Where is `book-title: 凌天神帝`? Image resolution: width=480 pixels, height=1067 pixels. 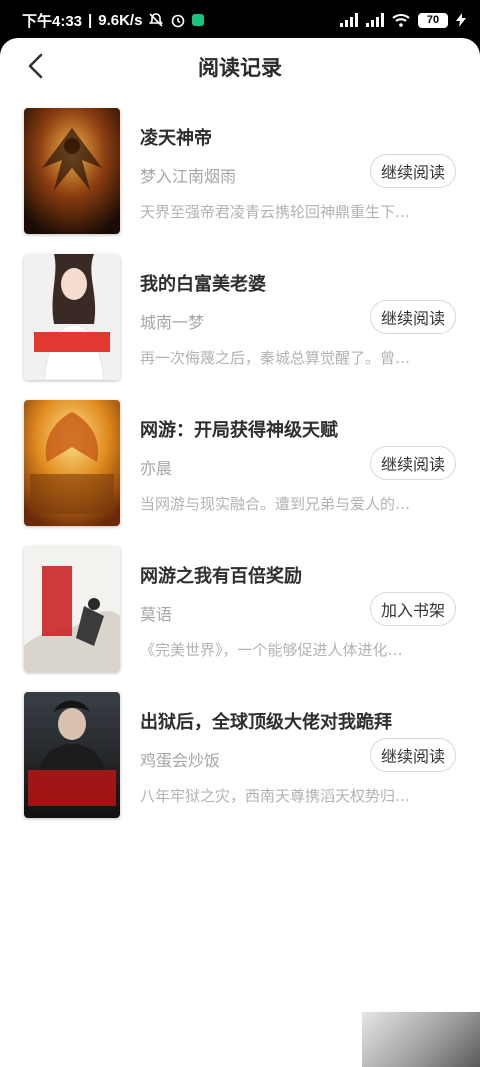
book-title: 凌天神帝 is located at coordinates (176, 137).